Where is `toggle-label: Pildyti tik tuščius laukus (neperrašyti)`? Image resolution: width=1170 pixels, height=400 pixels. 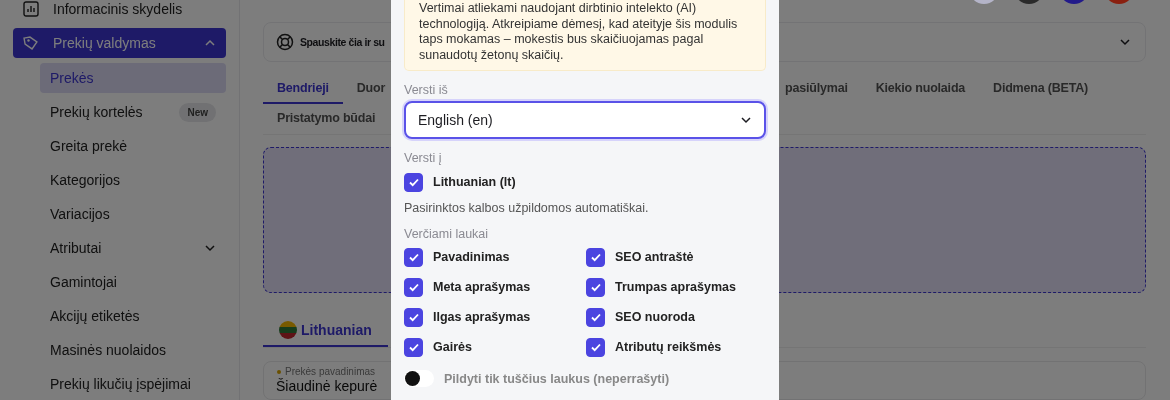
toggle-label: Pildyti tik tuščius laukus (neperrašyti) is located at coordinates (557, 378).